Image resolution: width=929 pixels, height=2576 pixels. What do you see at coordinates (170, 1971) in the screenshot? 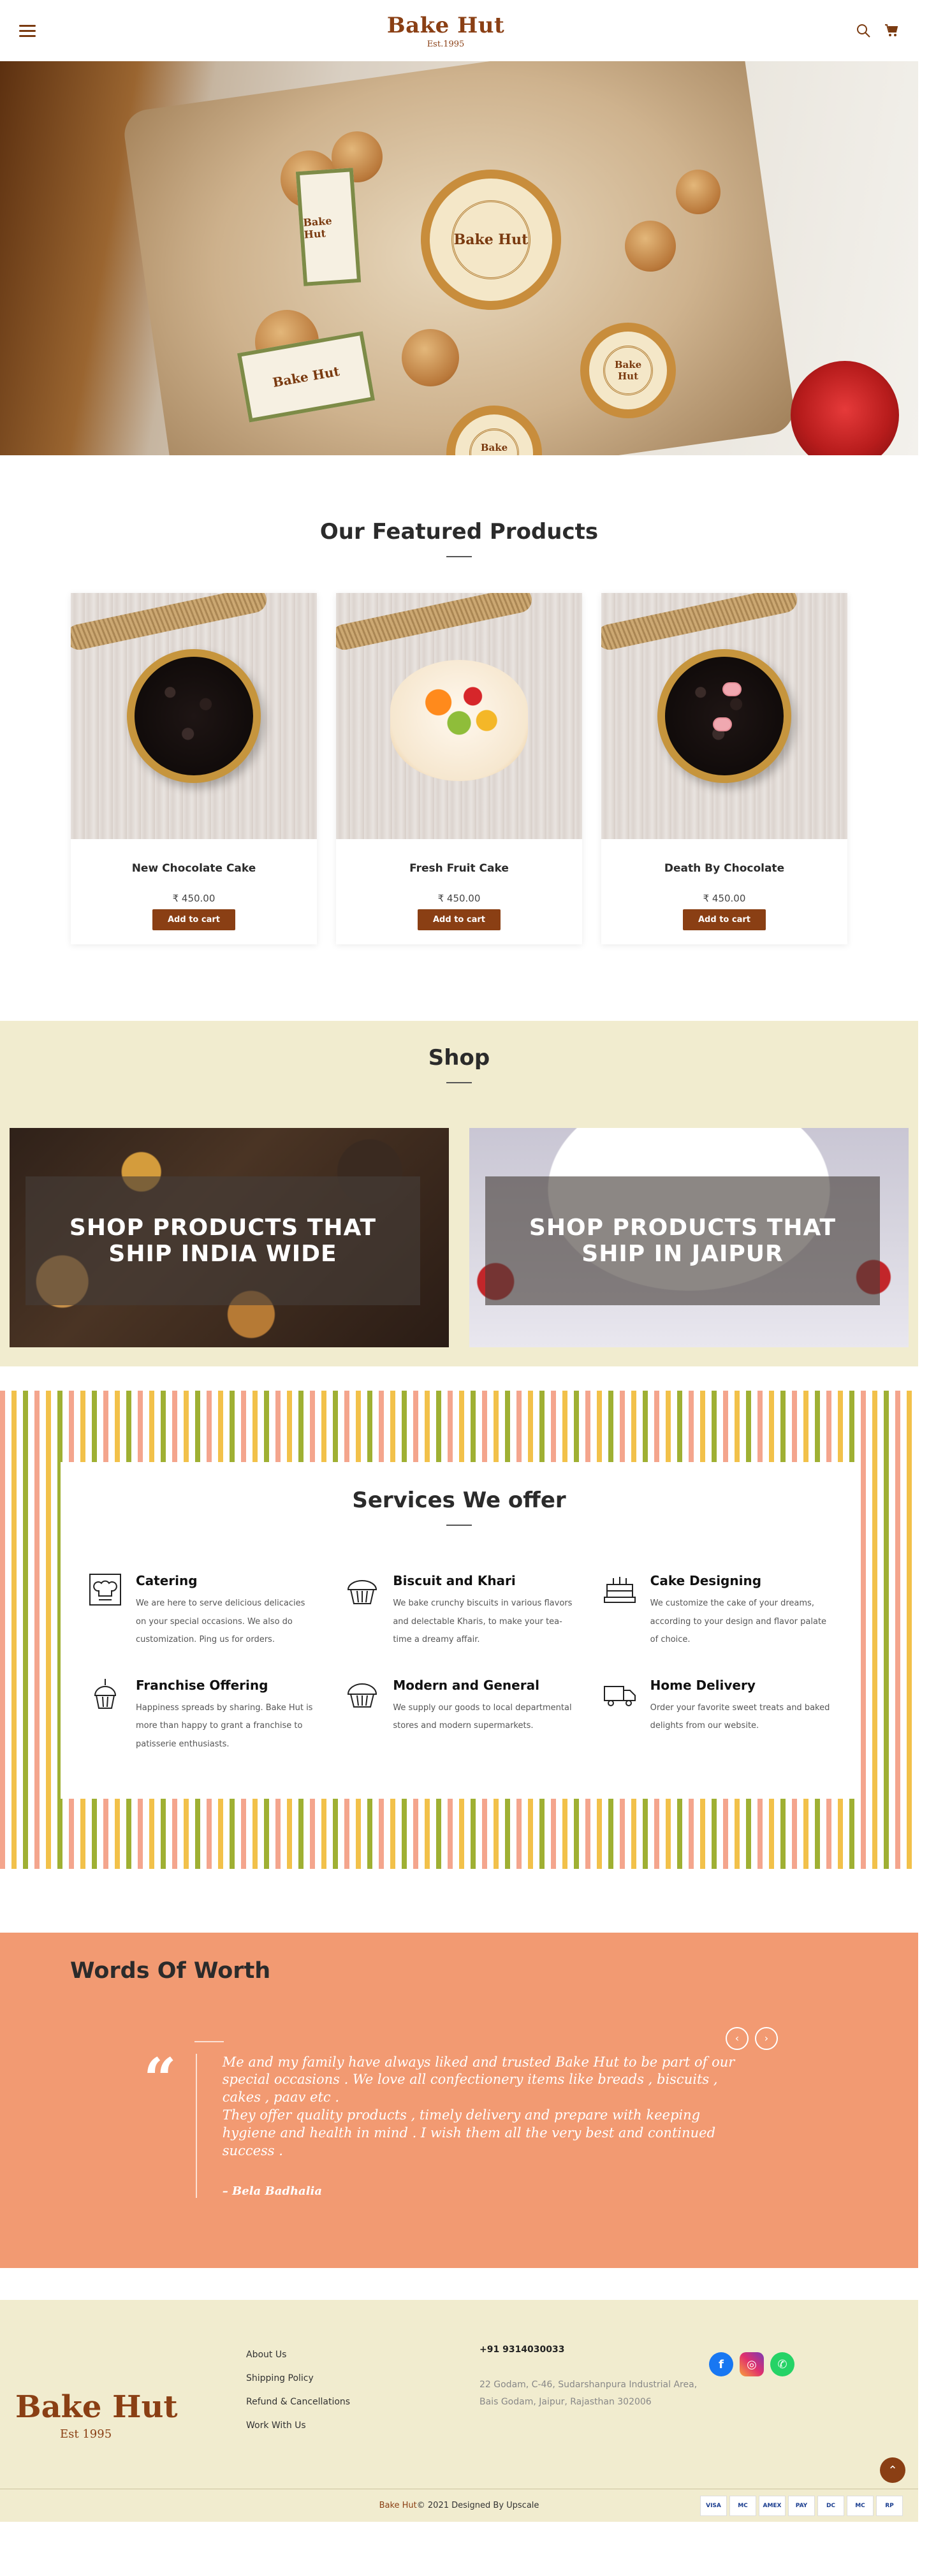
I see `testimonials-title: Words Of Worth` at bounding box center [170, 1971].